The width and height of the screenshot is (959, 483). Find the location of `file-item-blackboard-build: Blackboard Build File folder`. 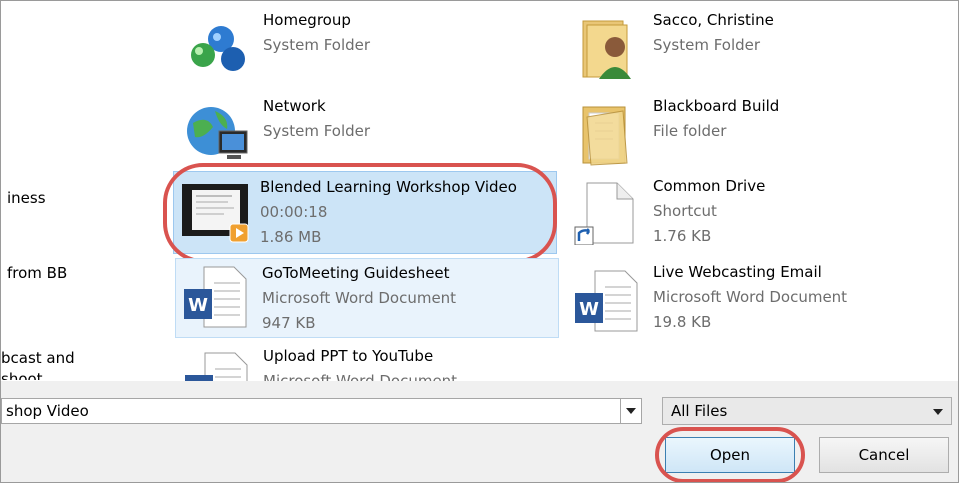

file-item-blackboard-build: Blackboard Build File folder is located at coordinates (757, 137).